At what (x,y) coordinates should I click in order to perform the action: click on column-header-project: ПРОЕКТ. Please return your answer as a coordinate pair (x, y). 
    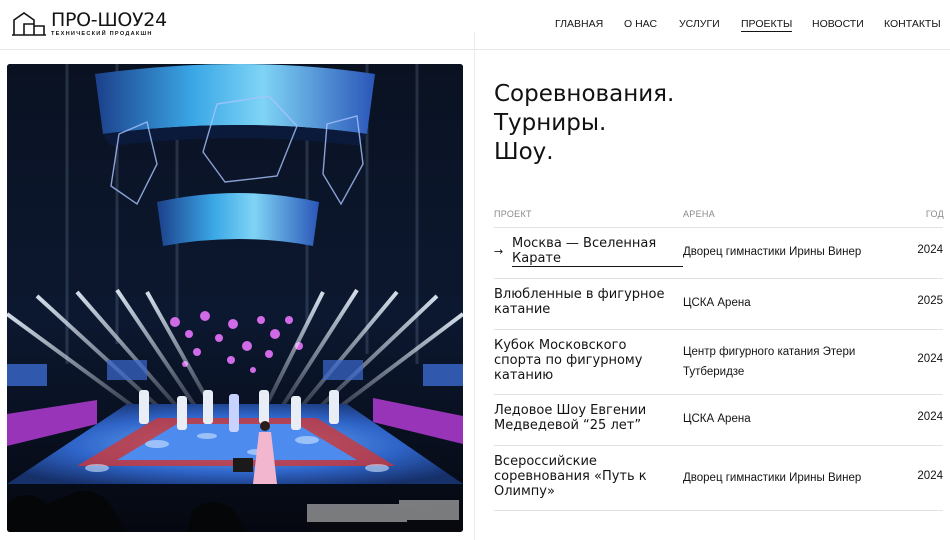
    Looking at the image, I should click on (513, 214).